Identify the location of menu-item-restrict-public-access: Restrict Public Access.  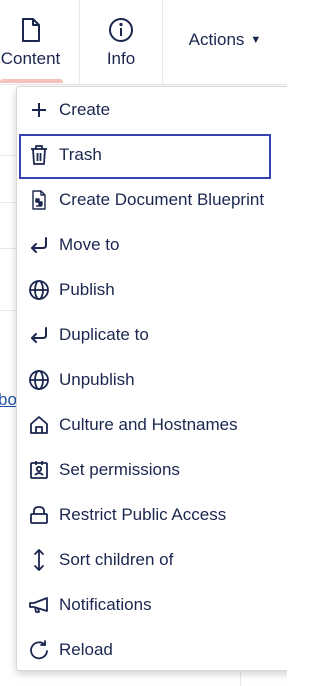
(152, 514).